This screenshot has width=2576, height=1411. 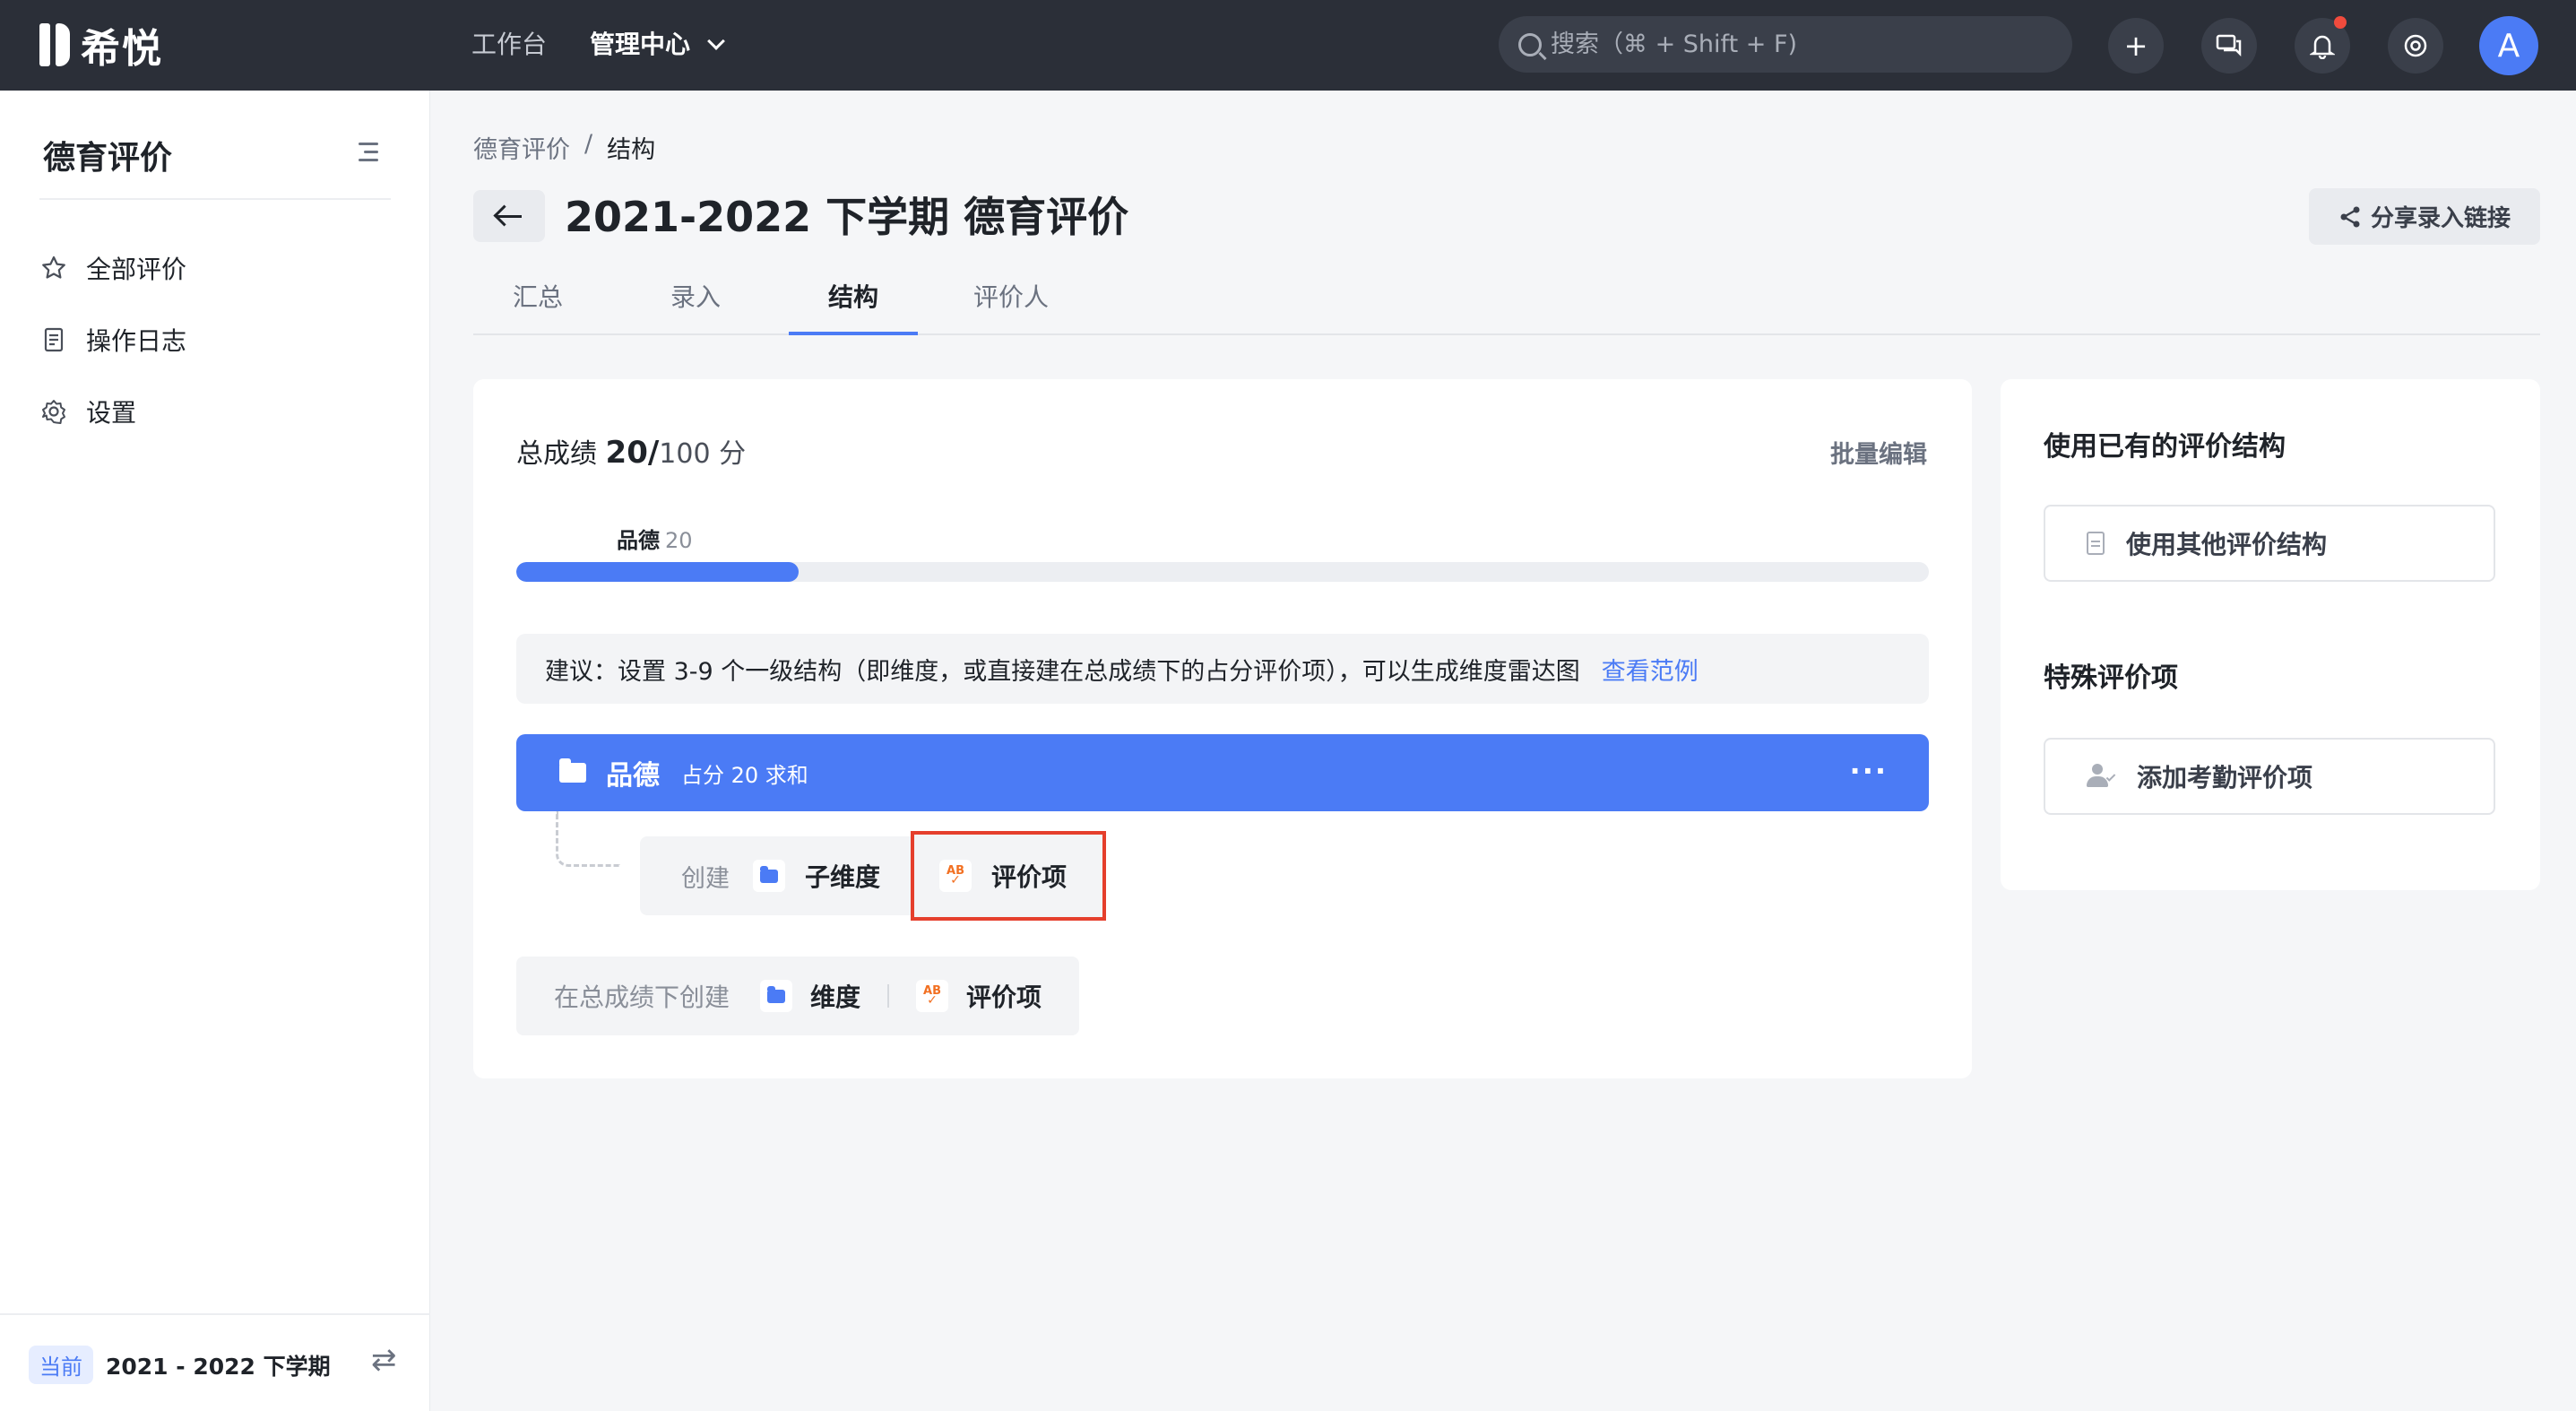 I want to click on tab-summary: 汇总, so click(x=538, y=296).